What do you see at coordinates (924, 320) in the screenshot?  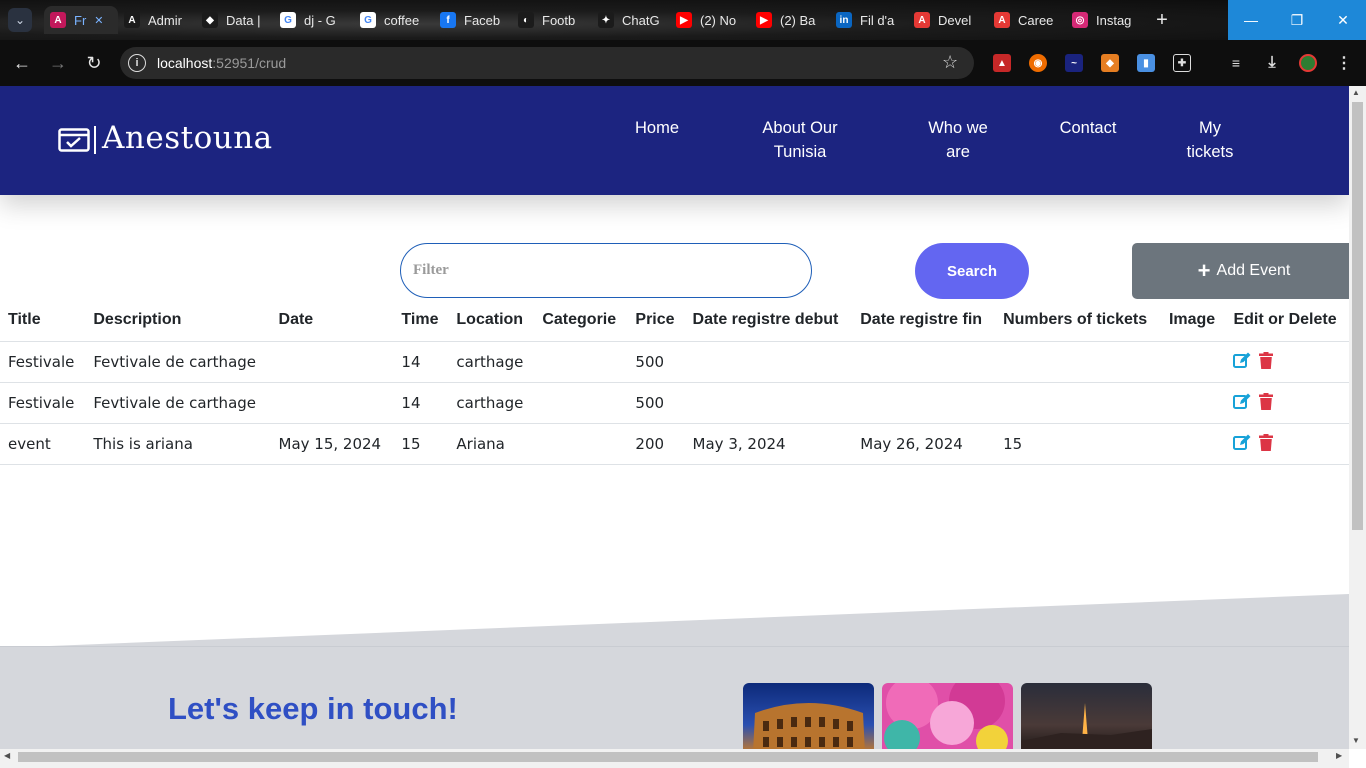 I see `column-header: Date registre fin` at bounding box center [924, 320].